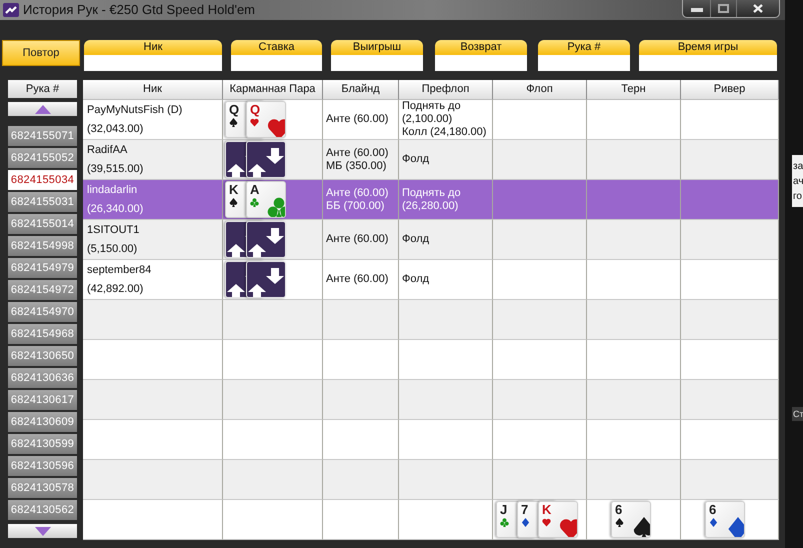 The image size is (803, 548). What do you see at coordinates (357, 166) in the screenshot?
I see `blind-action: МБ (350.00)` at bounding box center [357, 166].